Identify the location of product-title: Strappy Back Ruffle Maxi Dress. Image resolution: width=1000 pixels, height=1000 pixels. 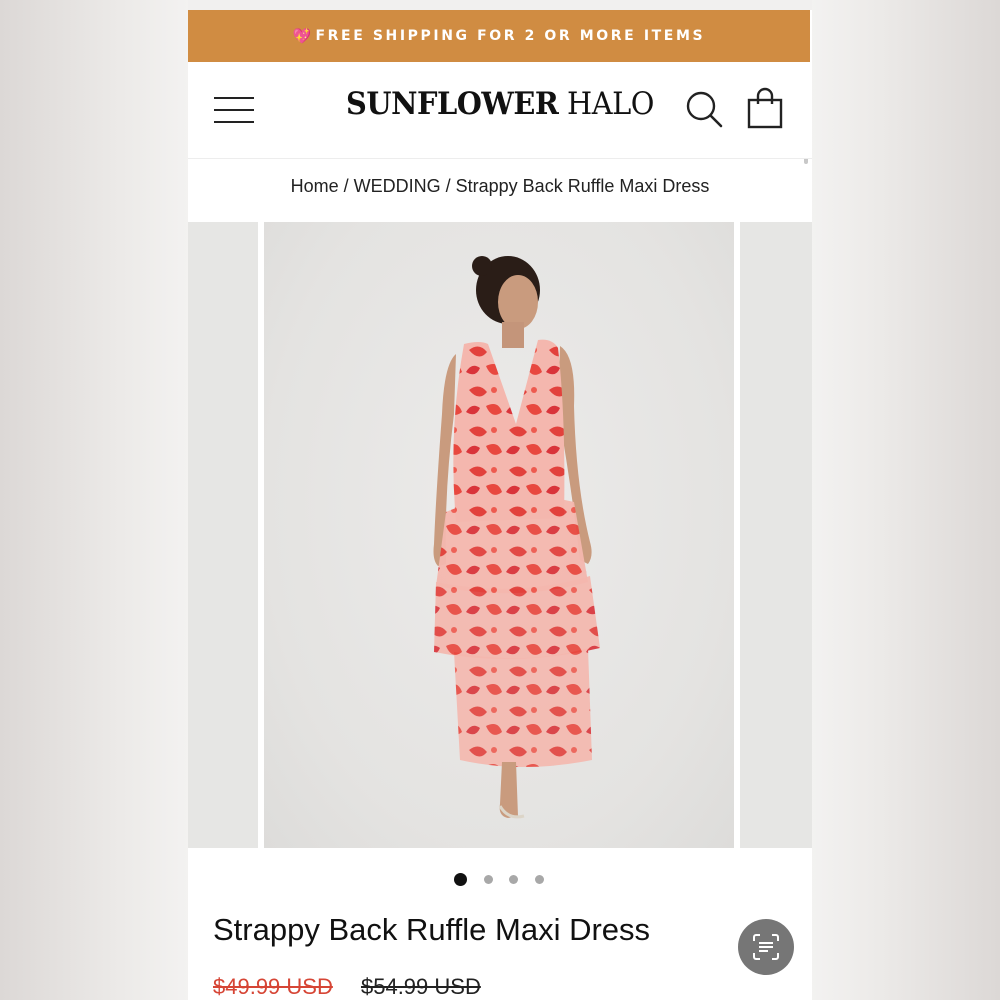
(432, 929).